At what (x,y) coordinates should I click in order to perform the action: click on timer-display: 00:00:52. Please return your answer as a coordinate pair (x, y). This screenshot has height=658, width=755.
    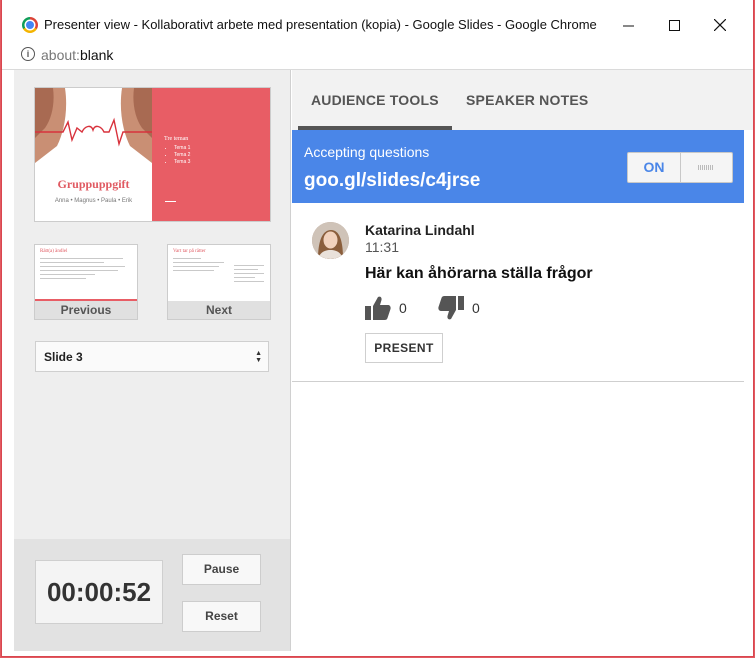
    Looking at the image, I should click on (99, 592).